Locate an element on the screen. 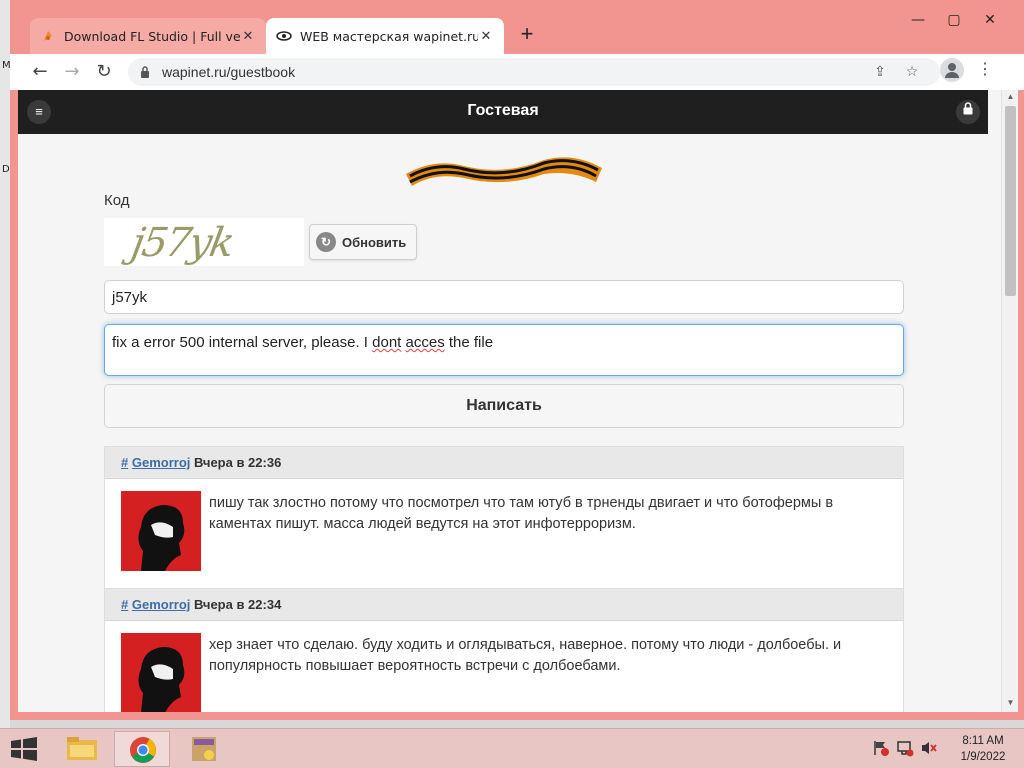 This screenshot has height=768, width=1024. scroll-thumb is located at coordinates (1010, 201).